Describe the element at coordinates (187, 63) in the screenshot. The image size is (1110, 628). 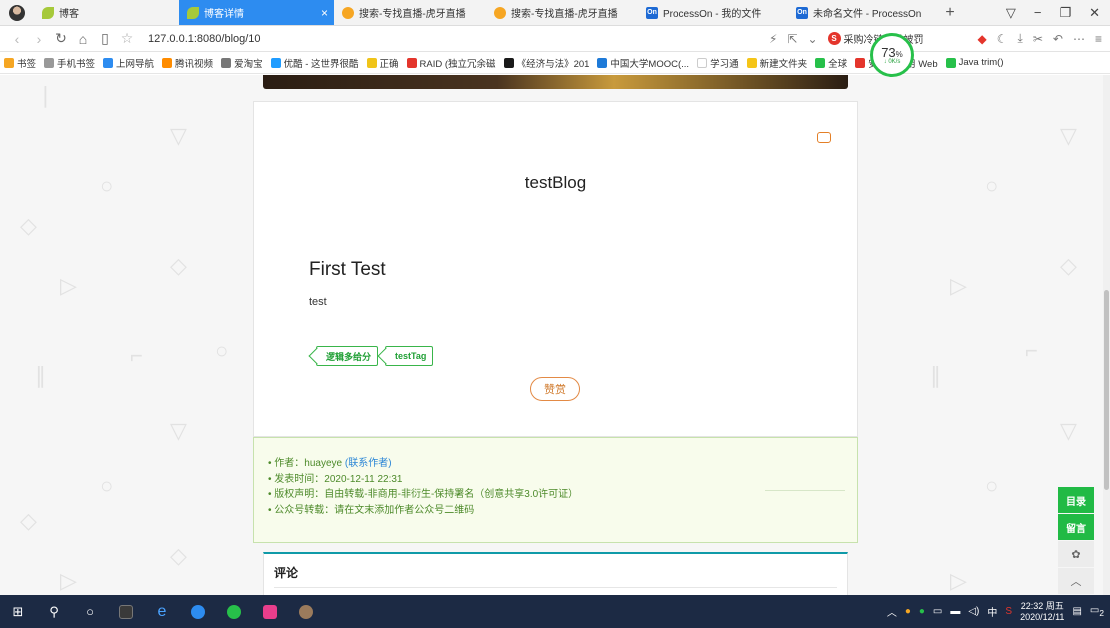
I see `bookmark-item: 腾讯视频` at that location.